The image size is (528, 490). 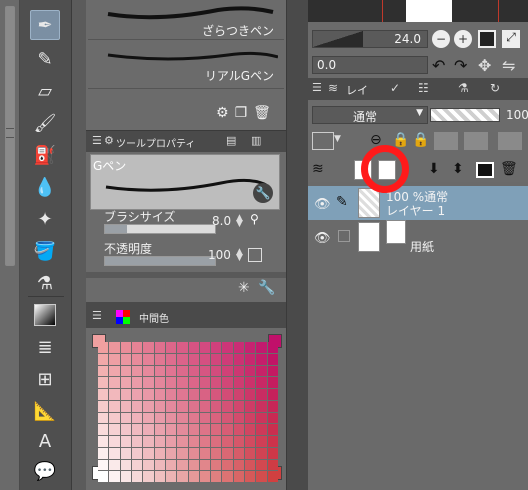 What do you see at coordinates (446, 141) in the screenshot?
I see `reference-layer-icon` at bounding box center [446, 141].